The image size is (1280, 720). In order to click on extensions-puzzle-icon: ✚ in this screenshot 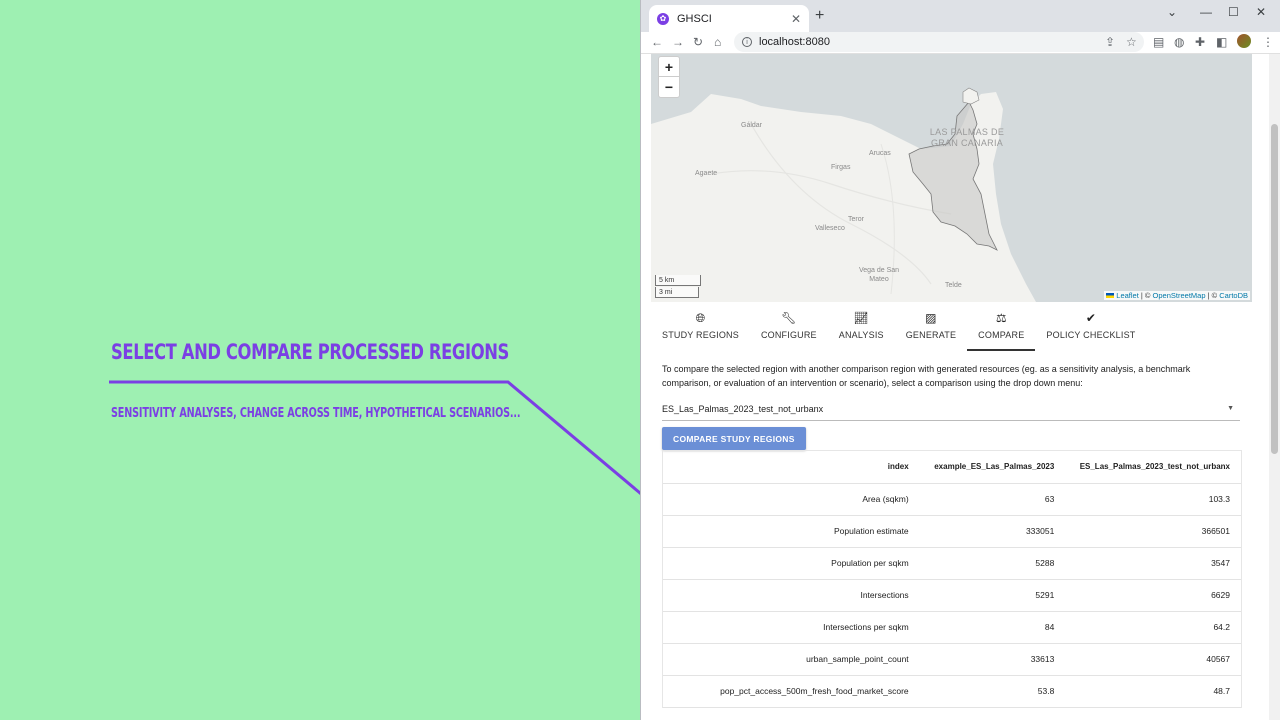, I will do `click(1200, 42)`.